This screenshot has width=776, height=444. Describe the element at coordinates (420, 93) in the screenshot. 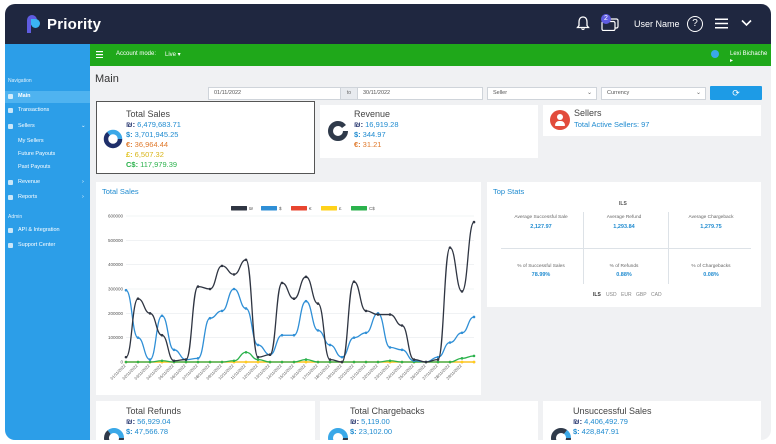

I see `date-to-input: 30/11/2022` at that location.